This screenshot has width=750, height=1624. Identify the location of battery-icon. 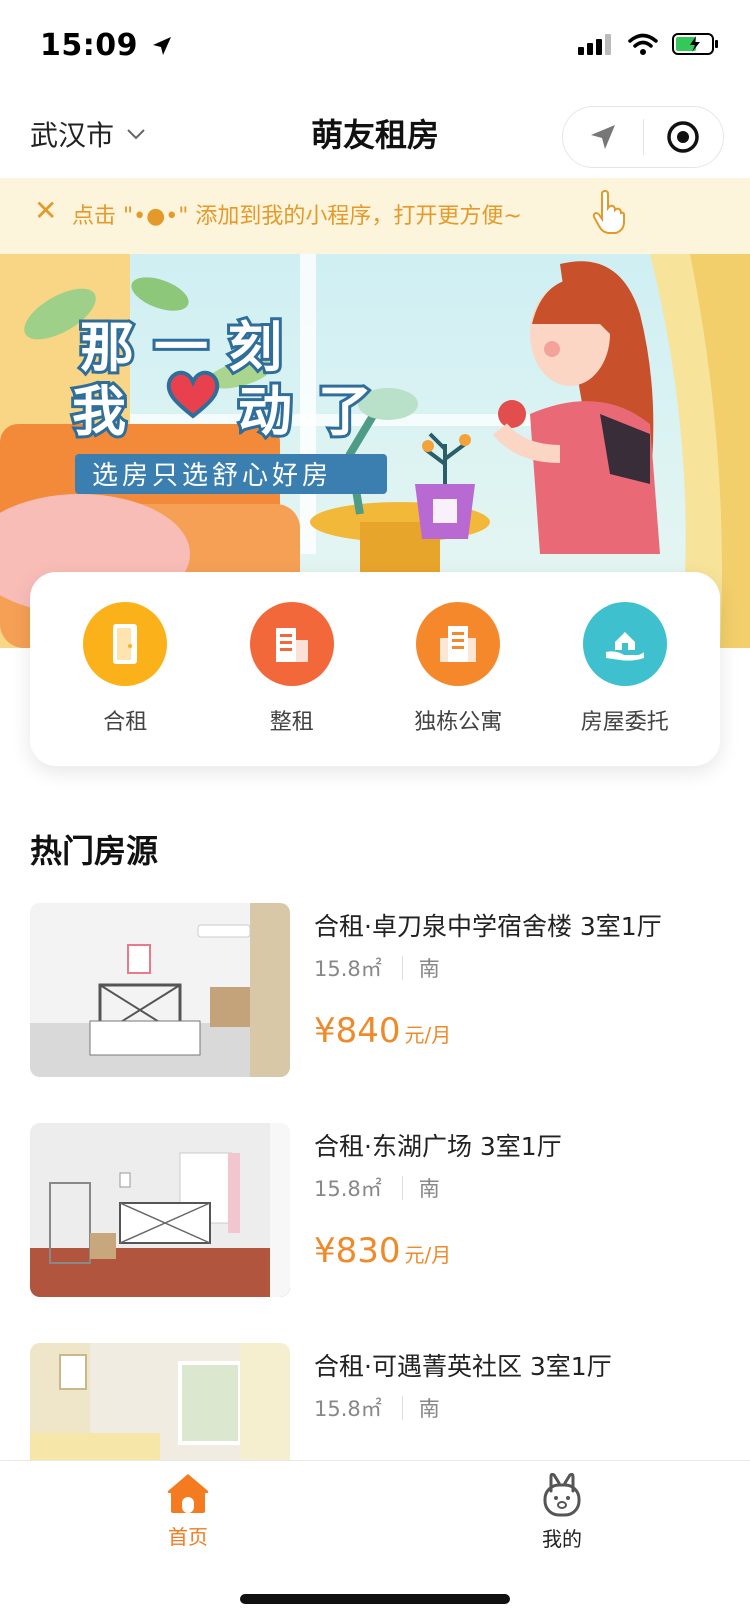
(695, 44).